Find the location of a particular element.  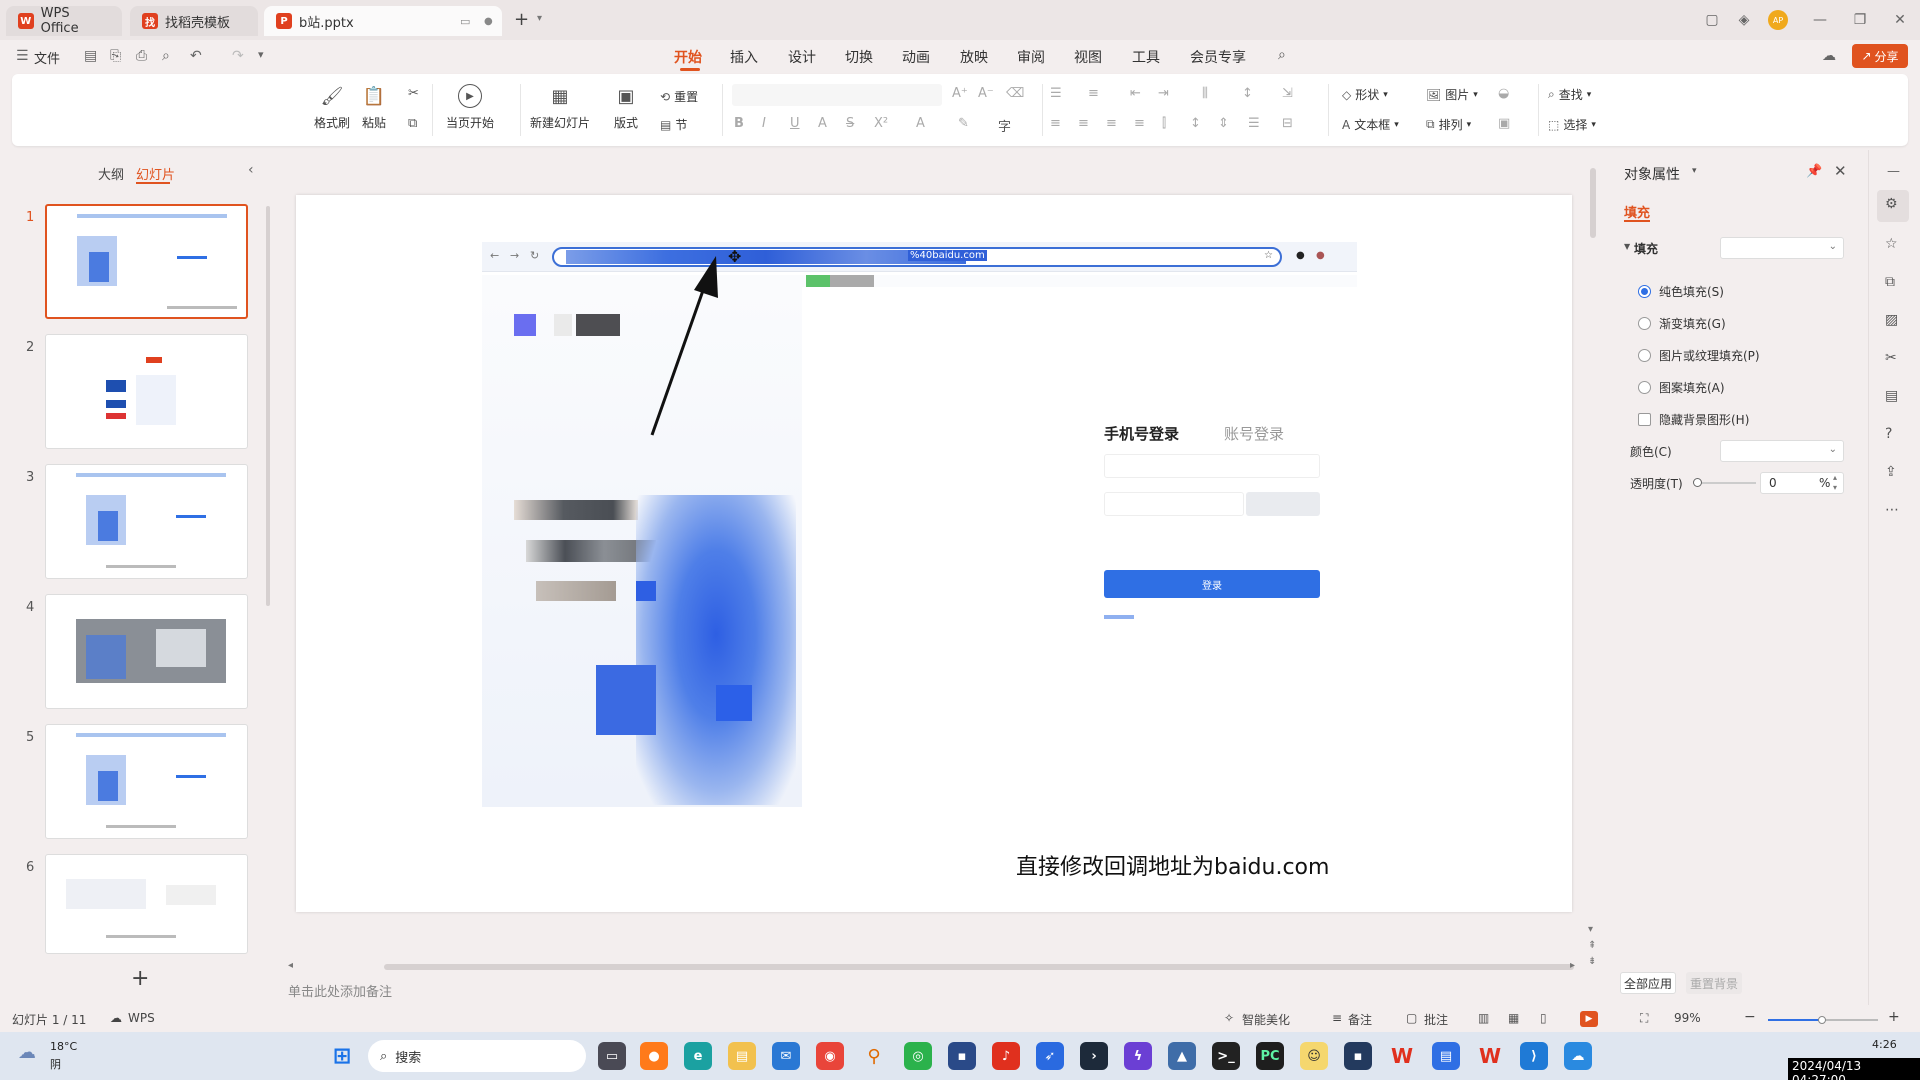

properties-icon: ⚙ is located at coordinates (1891, 204).